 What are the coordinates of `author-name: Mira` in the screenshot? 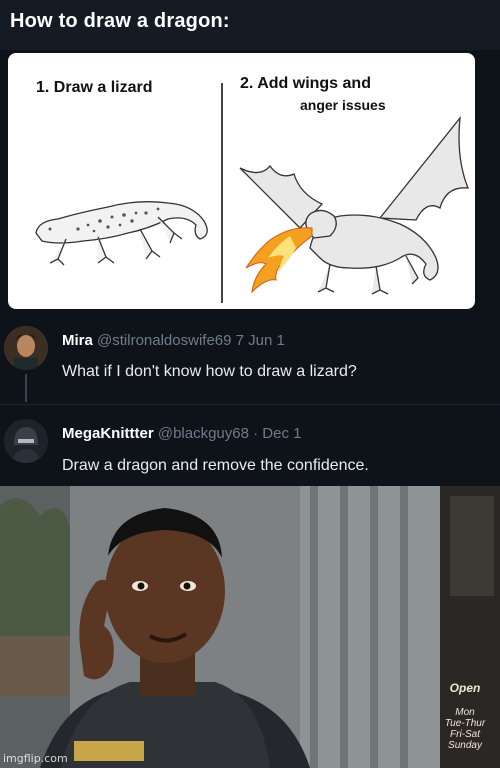 It's located at (77, 340).